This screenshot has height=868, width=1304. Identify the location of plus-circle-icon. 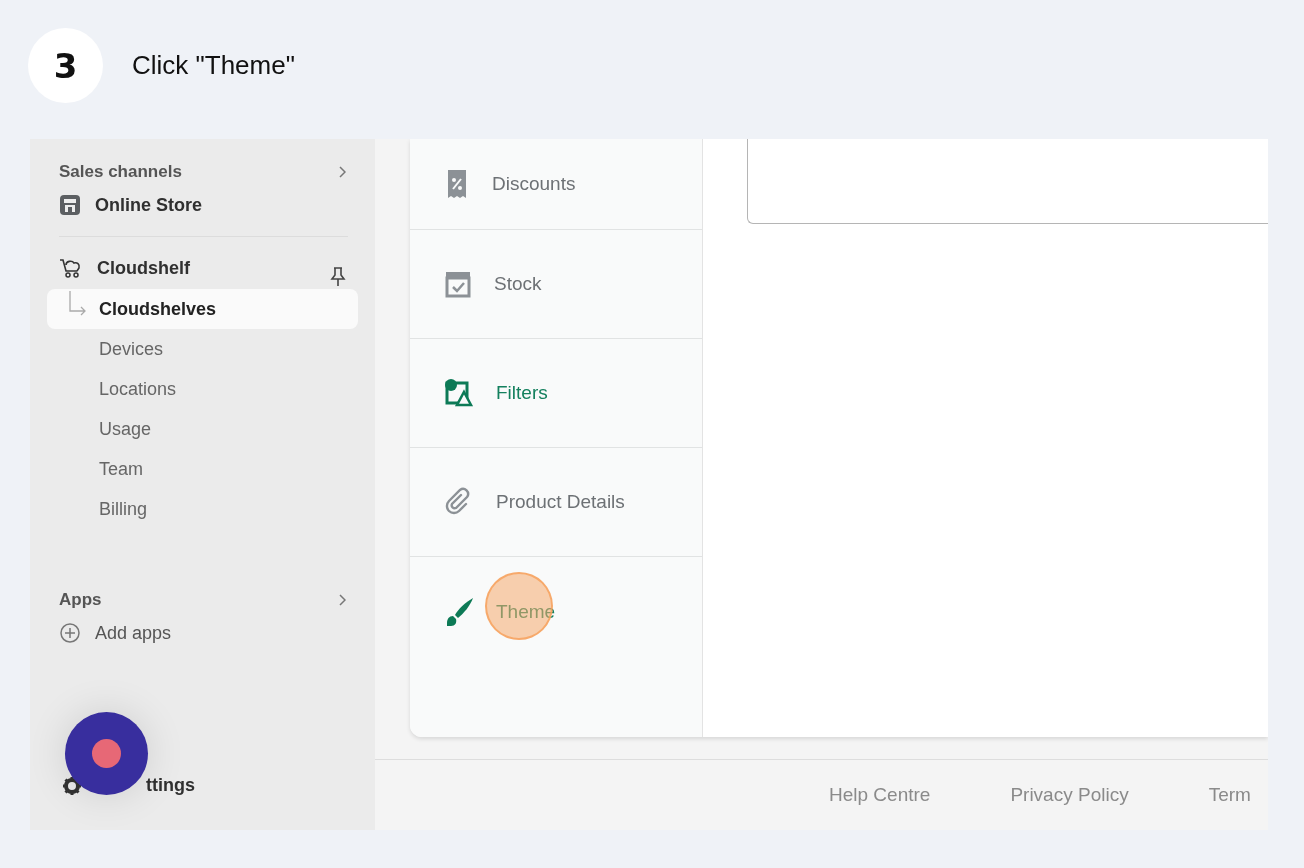
(70, 633).